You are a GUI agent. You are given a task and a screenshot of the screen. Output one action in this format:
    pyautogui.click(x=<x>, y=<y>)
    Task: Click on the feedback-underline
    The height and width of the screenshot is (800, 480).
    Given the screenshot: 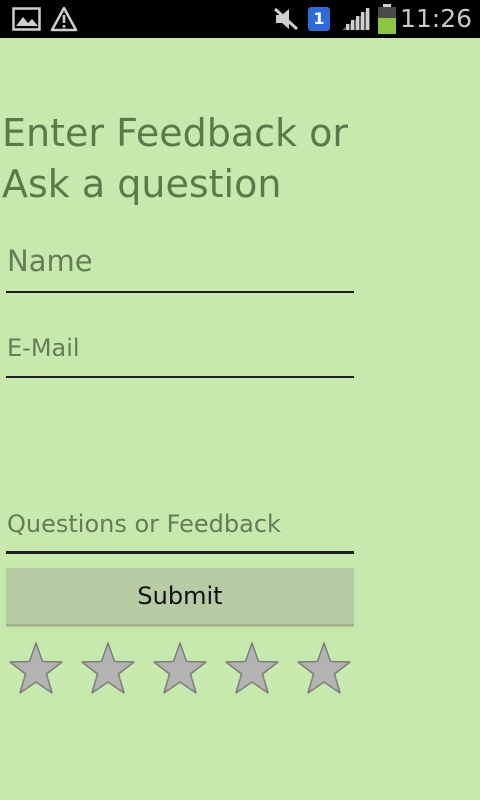 What is the action you would take?
    pyautogui.click(x=180, y=552)
    